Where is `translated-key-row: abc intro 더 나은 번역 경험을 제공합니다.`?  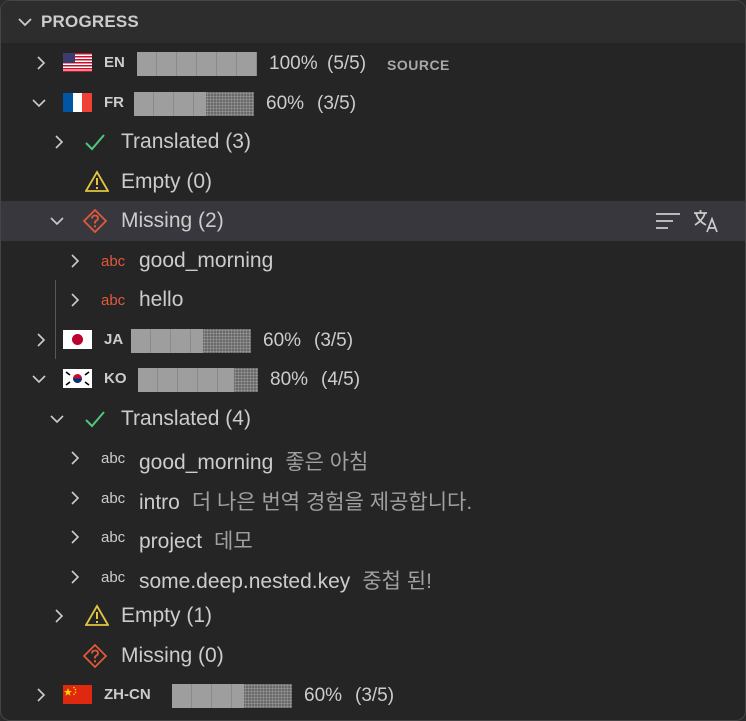 translated-key-row: abc intro 더 나은 번역 경험을 제공합니다. is located at coordinates (373, 498).